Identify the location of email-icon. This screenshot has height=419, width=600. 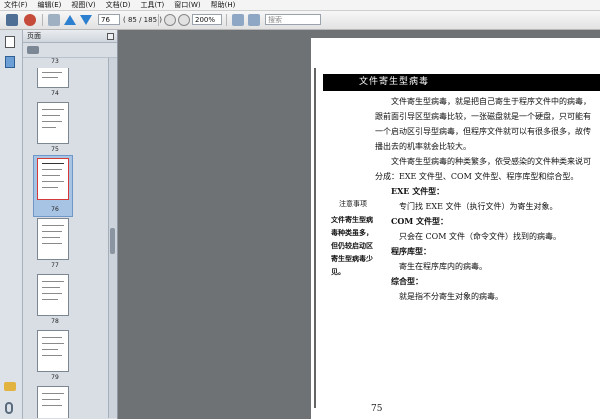
(30, 20).